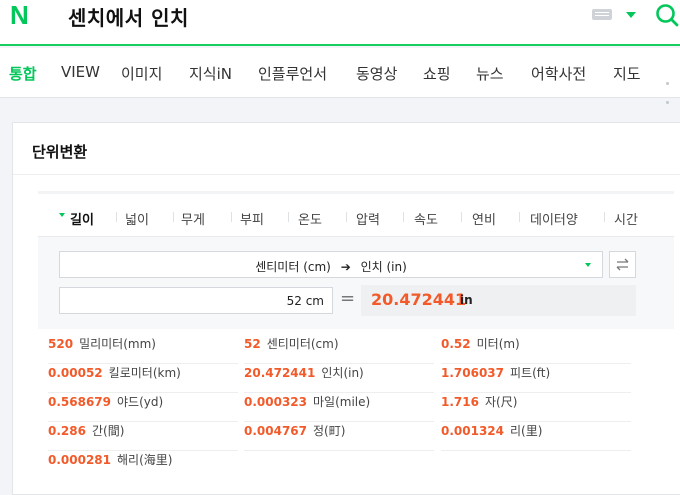  Describe the element at coordinates (348, 298) in the screenshot. I see `equals-sign: =` at that location.